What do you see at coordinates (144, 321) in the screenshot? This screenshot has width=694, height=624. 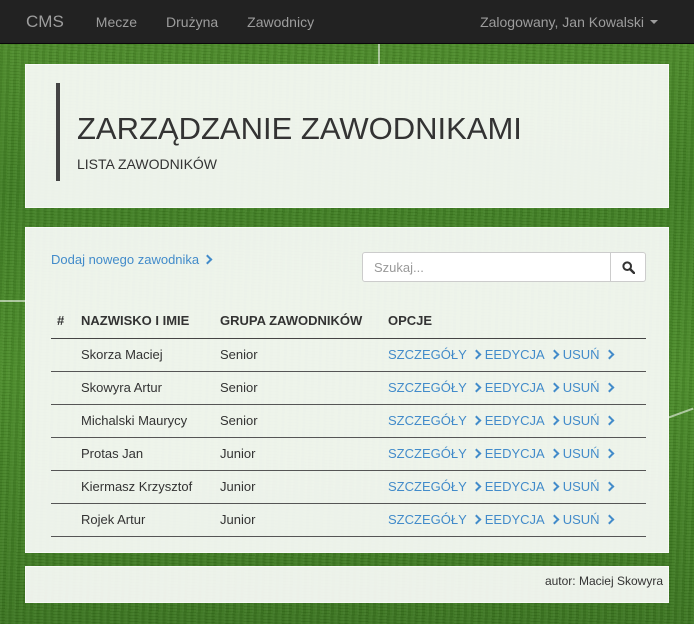 I see `column-header-name: NAZWISKO I IMIE` at bounding box center [144, 321].